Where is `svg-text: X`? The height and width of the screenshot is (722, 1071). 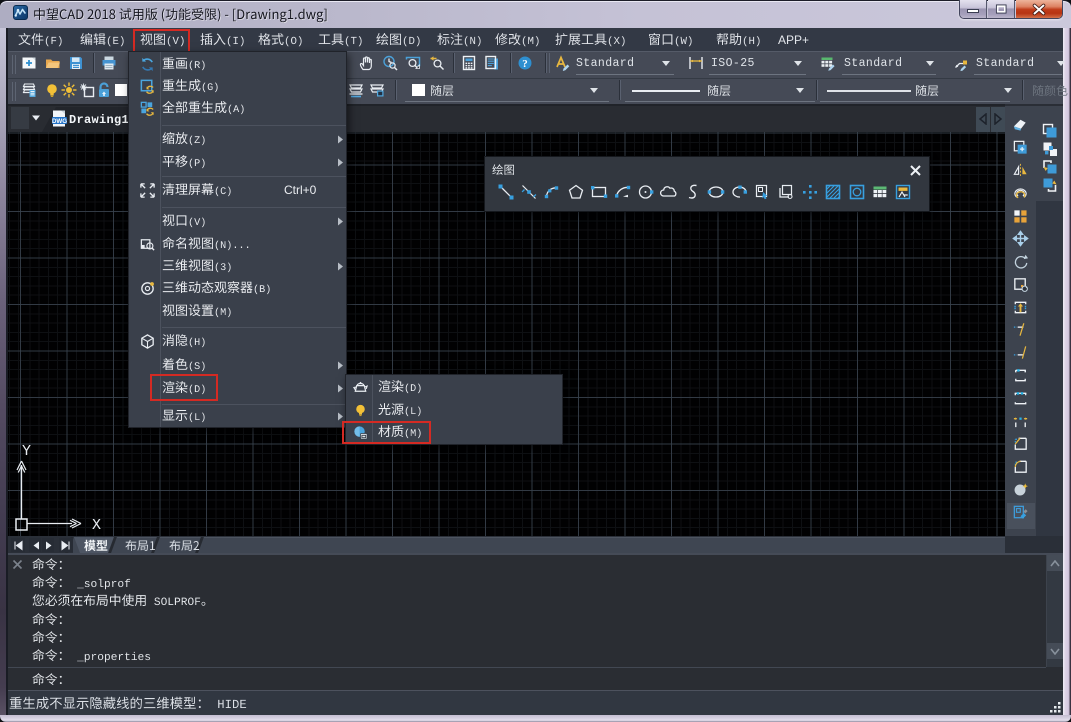
svg-text: X is located at coordinates (96, 525).